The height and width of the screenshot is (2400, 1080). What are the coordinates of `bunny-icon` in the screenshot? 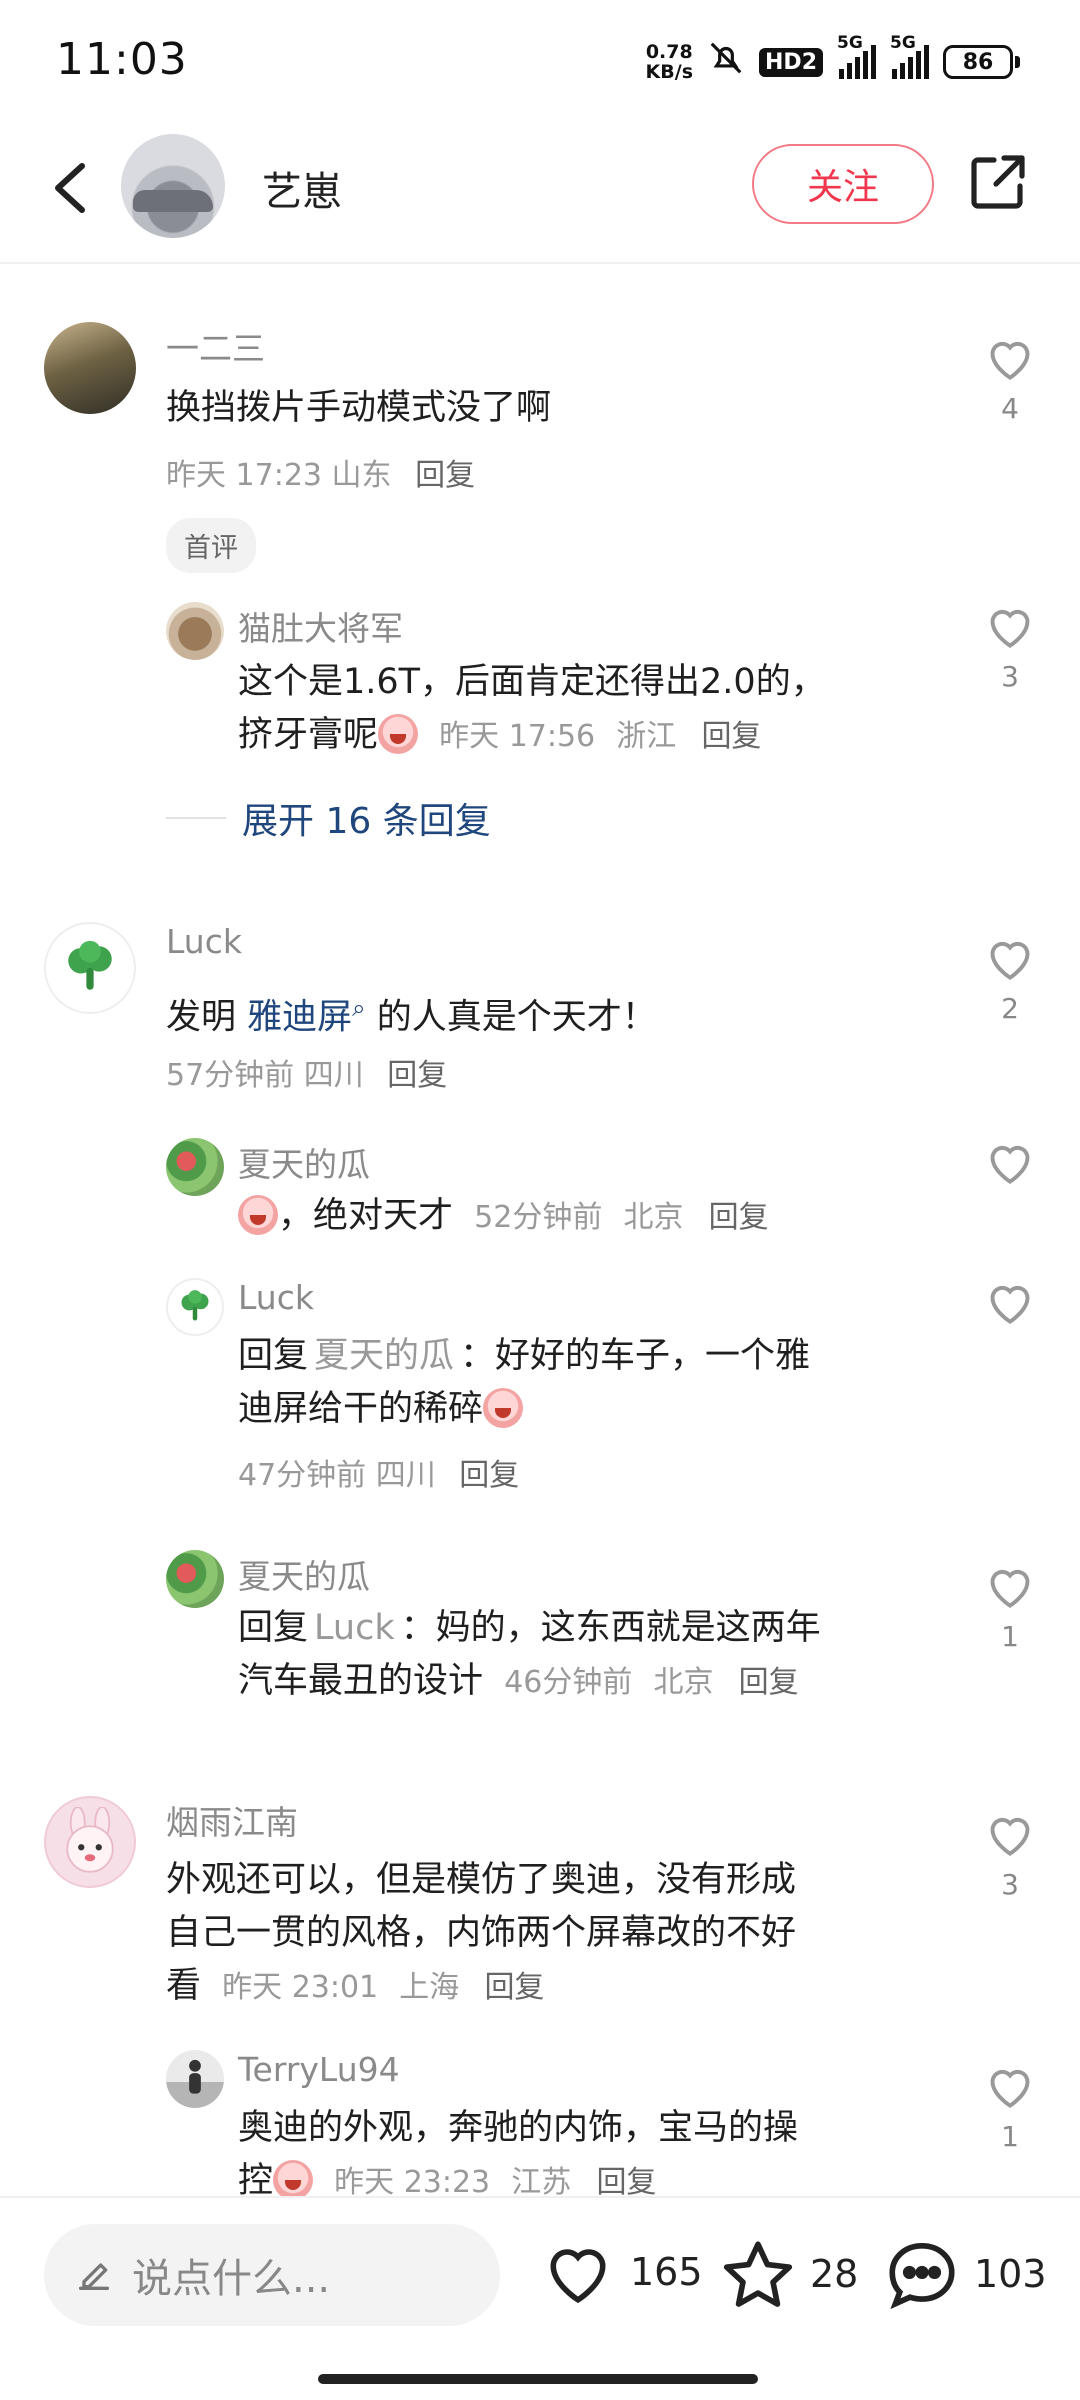 It's located at (90, 1840).